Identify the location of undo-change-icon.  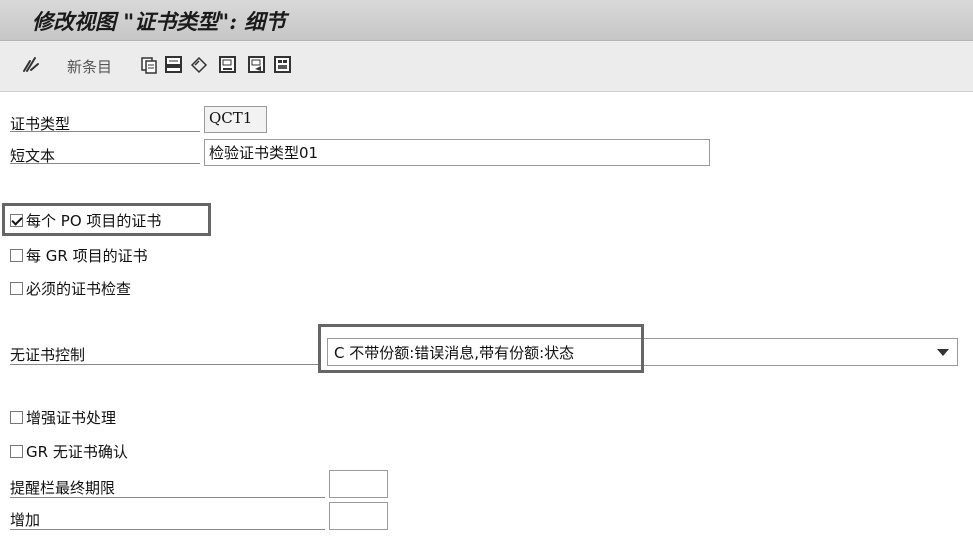
(199, 65).